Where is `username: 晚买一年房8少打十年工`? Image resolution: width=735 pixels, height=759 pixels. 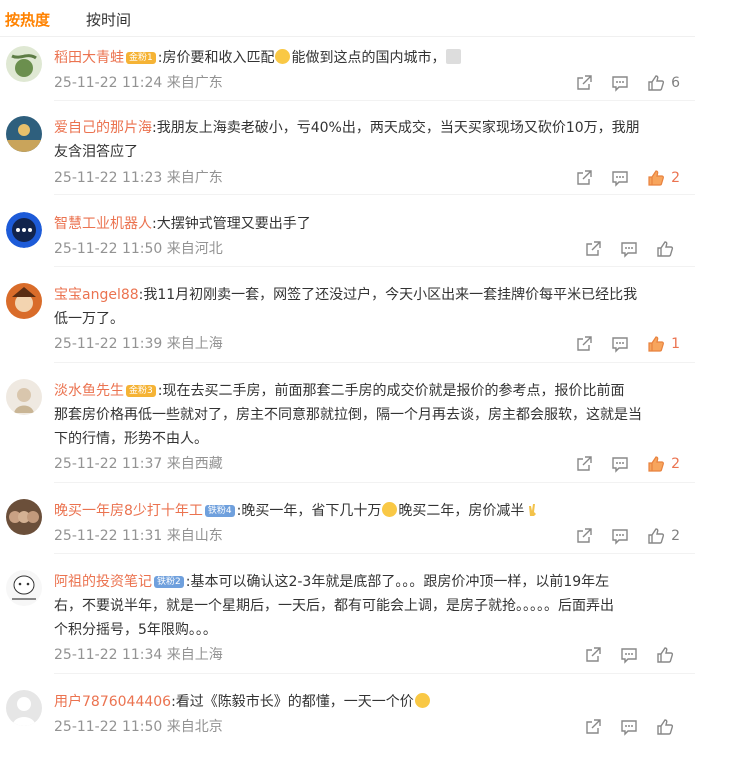 username: 晚买一年房8少打十年工 is located at coordinates (128, 511).